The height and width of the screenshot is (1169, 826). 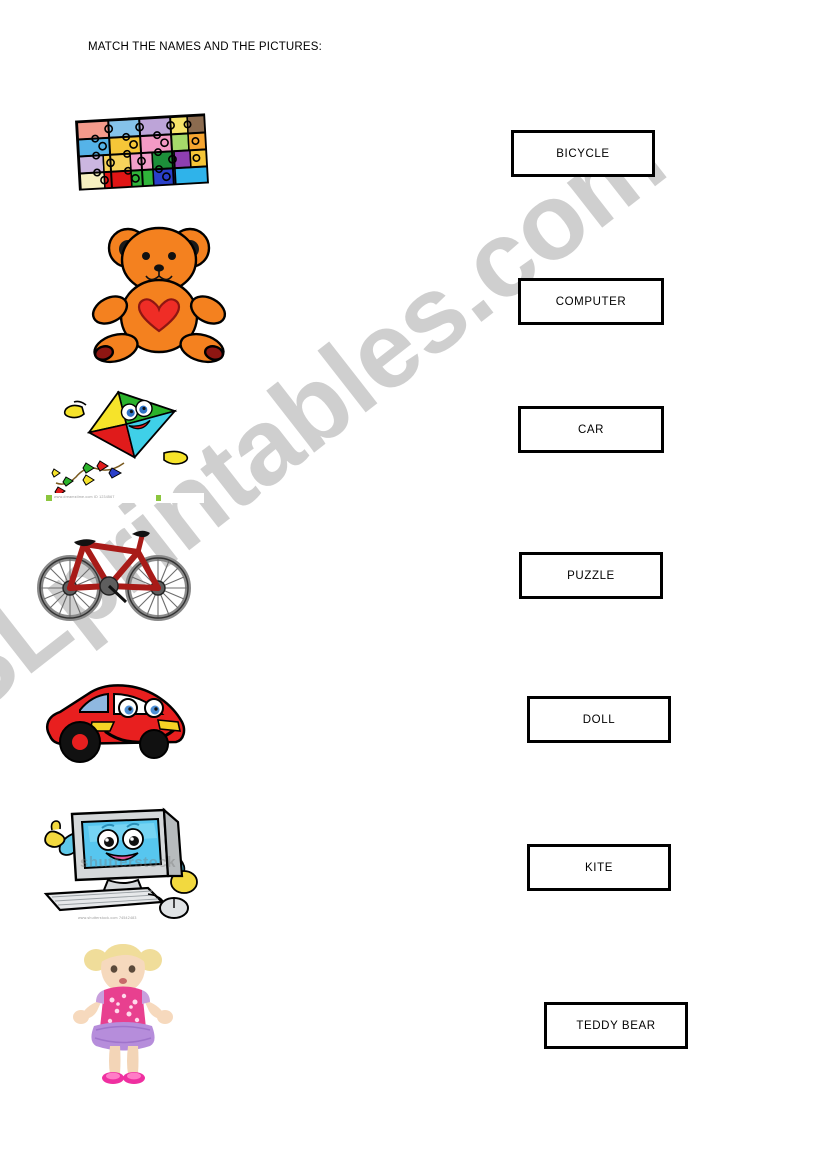 I want to click on word-box-car: CAR, so click(x=591, y=429).